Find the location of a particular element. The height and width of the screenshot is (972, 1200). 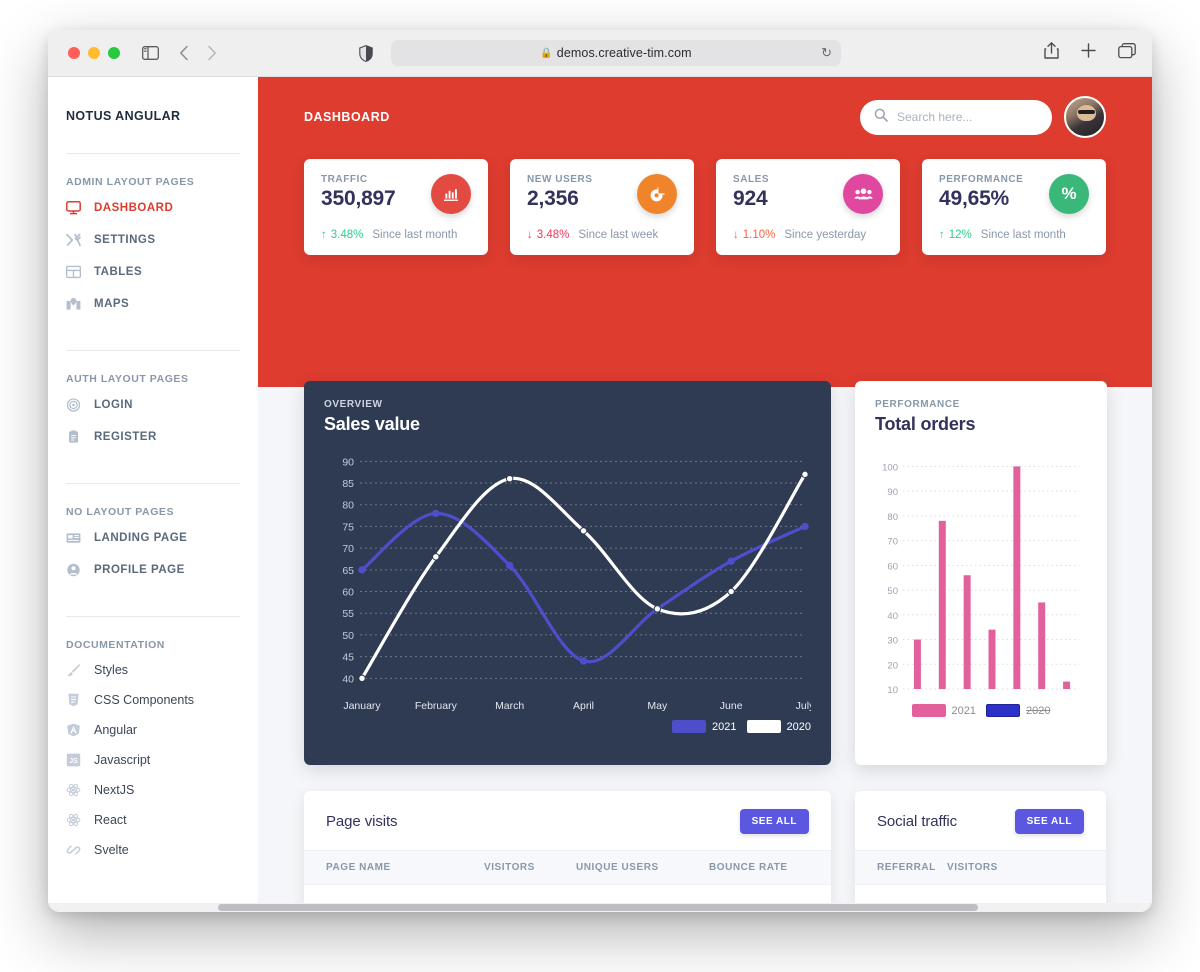

svg-text: 60 is located at coordinates (892, 566).